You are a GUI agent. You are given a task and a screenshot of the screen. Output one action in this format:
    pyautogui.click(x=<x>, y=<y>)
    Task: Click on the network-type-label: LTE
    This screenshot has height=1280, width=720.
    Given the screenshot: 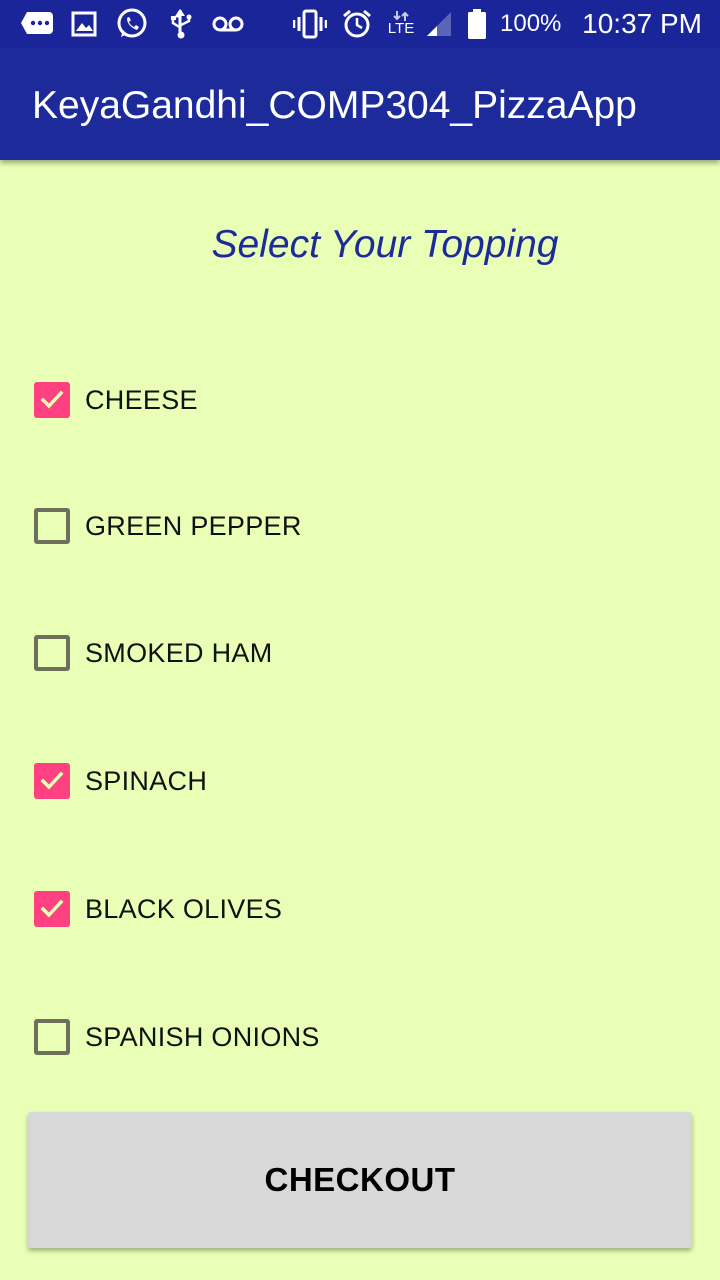 What is the action you would take?
    pyautogui.click(x=401, y=28)
    